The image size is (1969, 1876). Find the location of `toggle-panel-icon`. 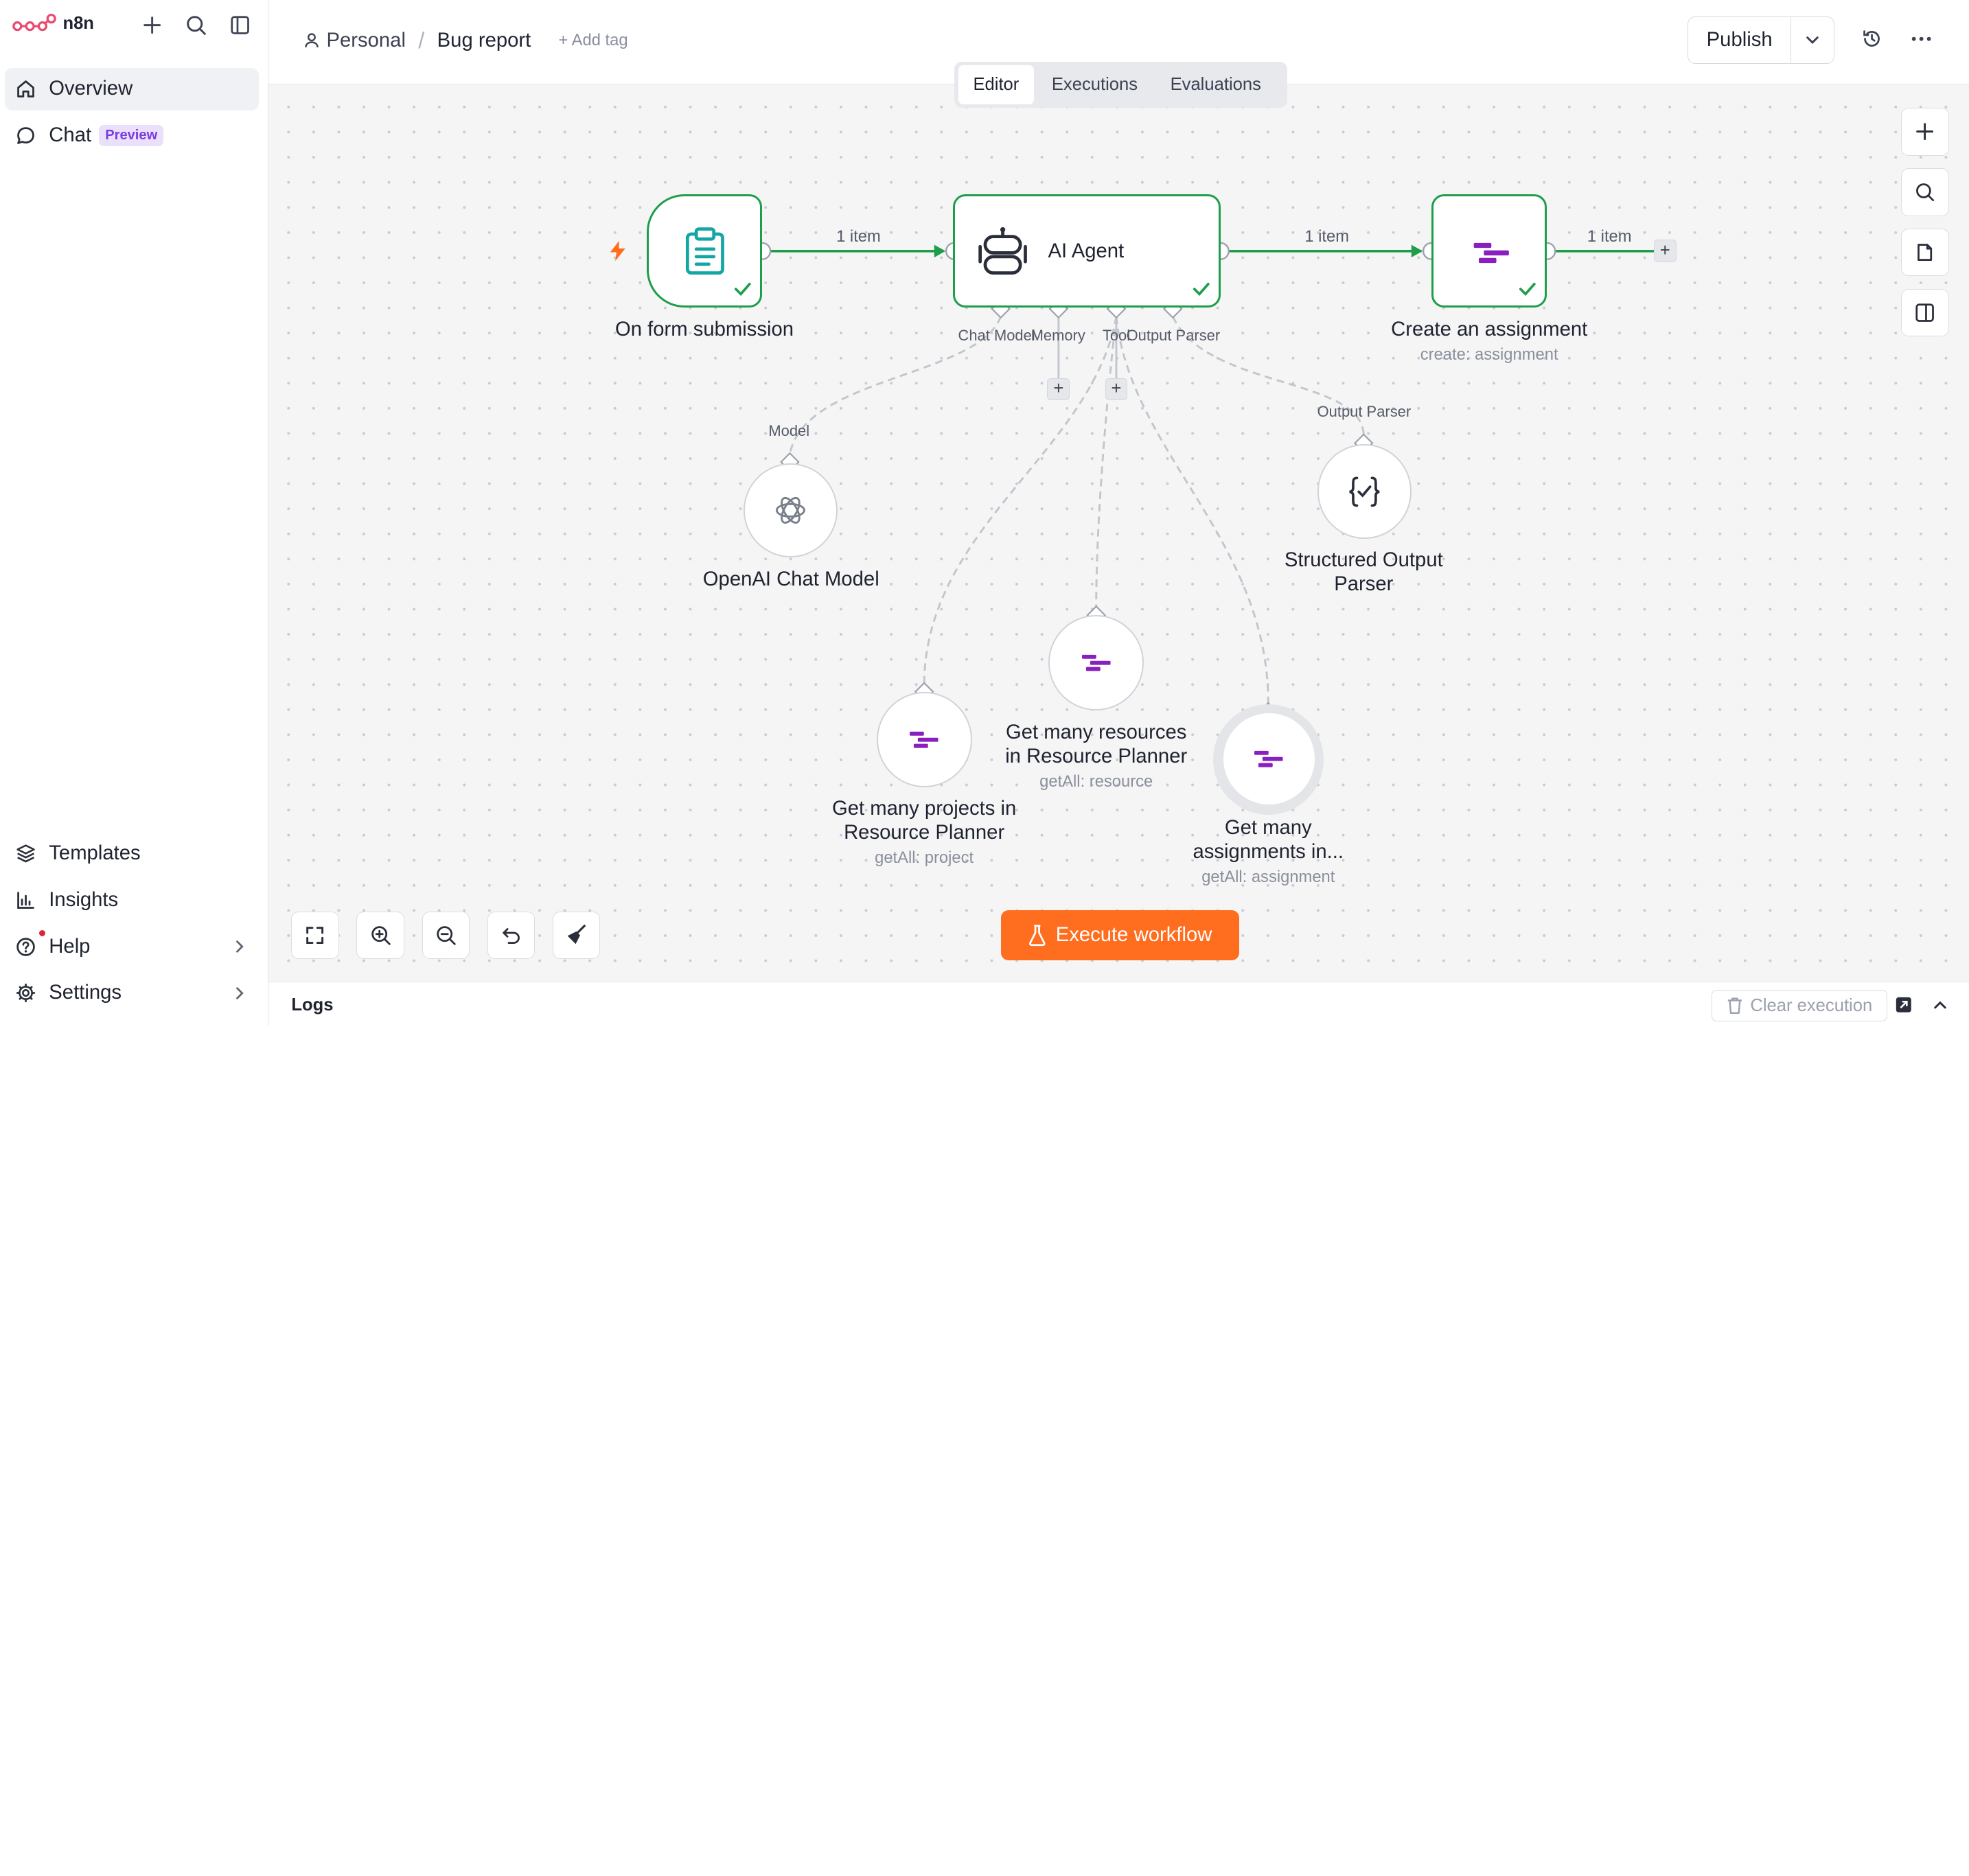

toggle-panel-icon is located at coordinates (1925, 312).